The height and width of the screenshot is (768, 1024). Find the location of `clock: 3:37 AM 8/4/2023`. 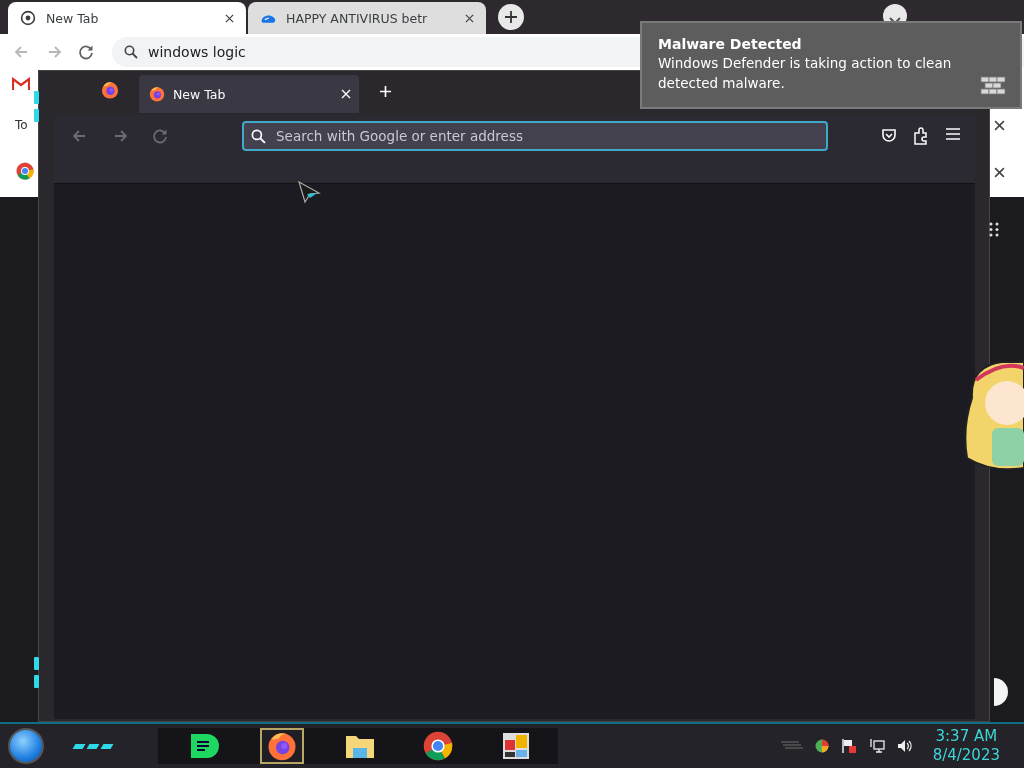

clock: 3:37 AM 8/4/2023 is located at coordinates (966, 746).